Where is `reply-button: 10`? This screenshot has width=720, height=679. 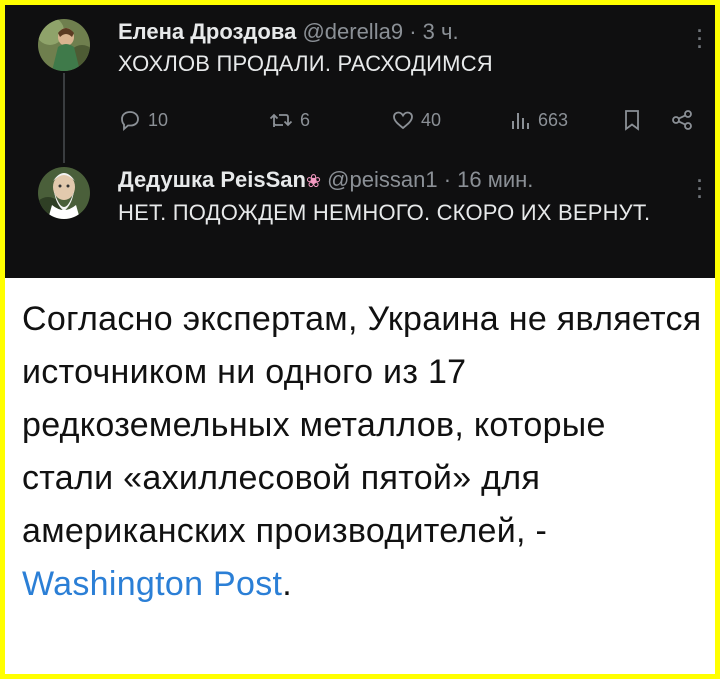 reply-button: 10 is located at coordinates (143, 120).